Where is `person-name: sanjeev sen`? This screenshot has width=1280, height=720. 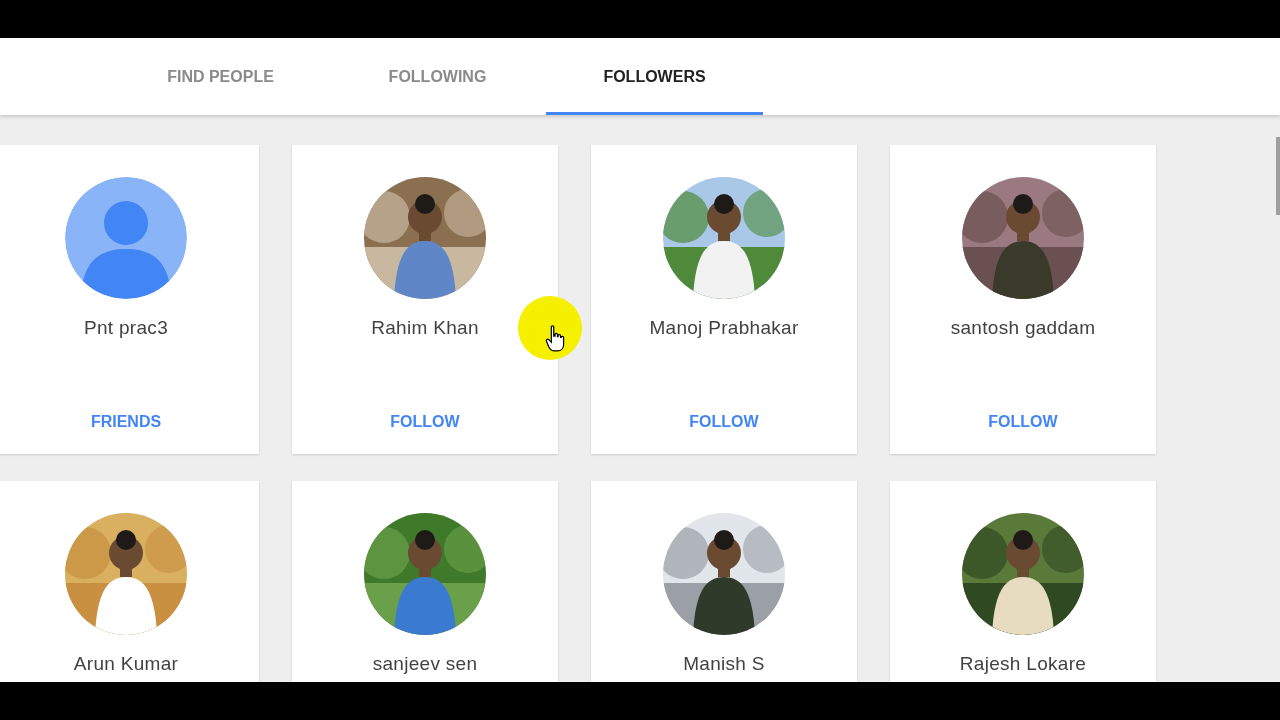 person-name: sanjeev sen is located at coordinates (425, 664).